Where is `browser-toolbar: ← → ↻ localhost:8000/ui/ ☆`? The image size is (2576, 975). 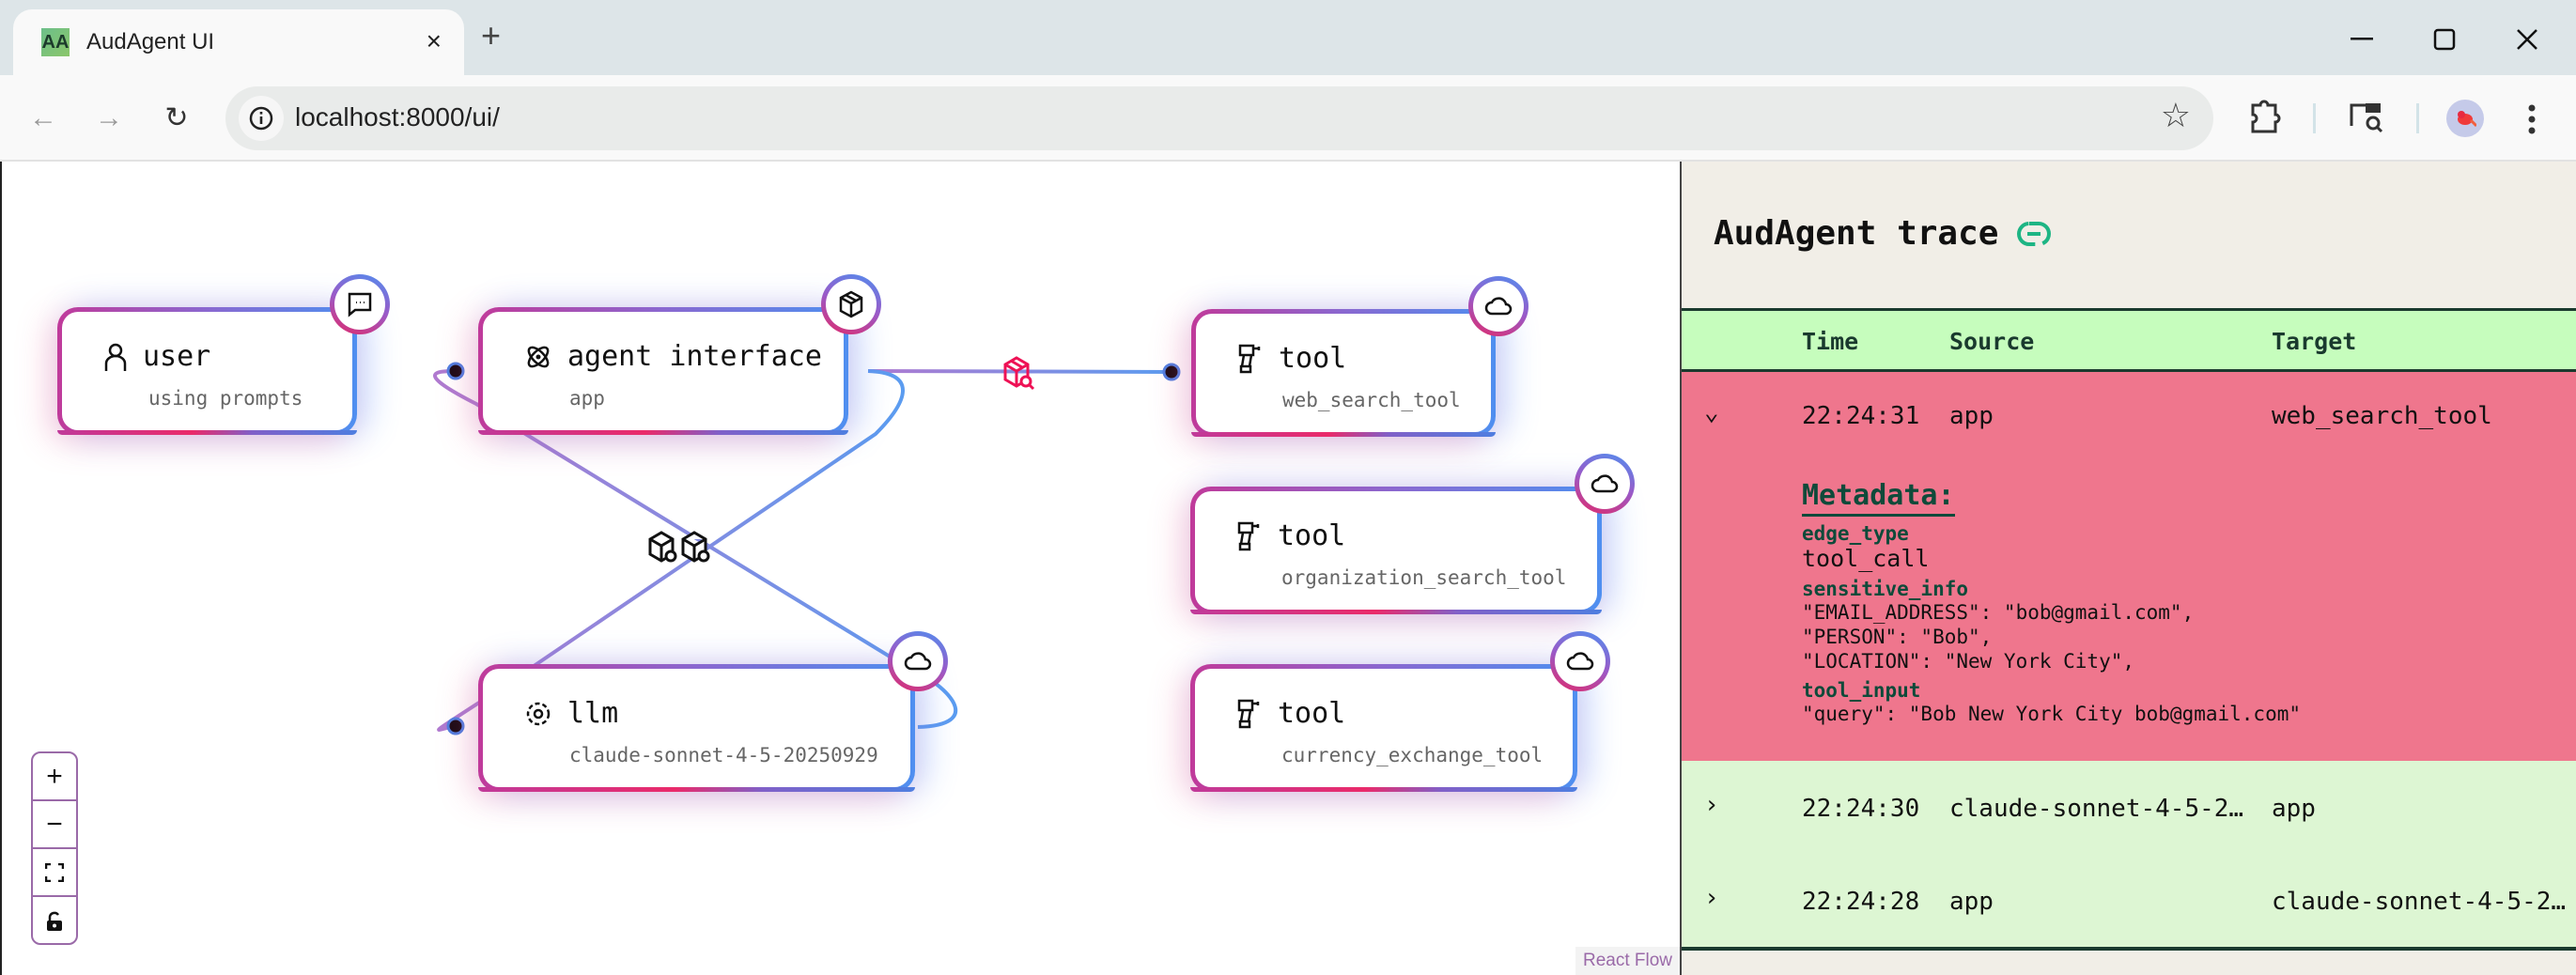 browser-toolbar: ← → ↻ localhost:8000/ui/ ☆ is located at coordinates (1288, 118).